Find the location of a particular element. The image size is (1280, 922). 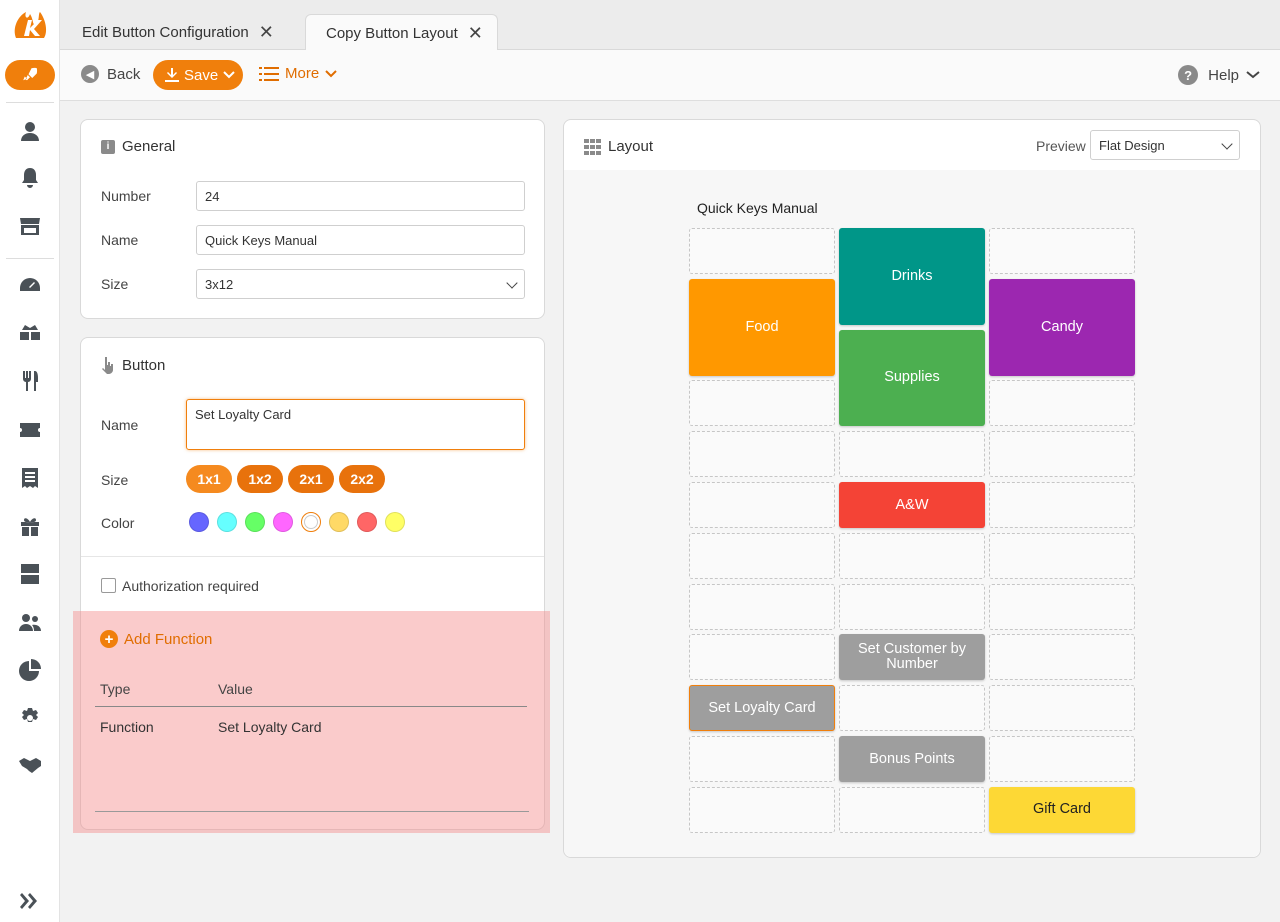

layout-button-bonus-points: Bonus Points is located at coordinates (912, 759).